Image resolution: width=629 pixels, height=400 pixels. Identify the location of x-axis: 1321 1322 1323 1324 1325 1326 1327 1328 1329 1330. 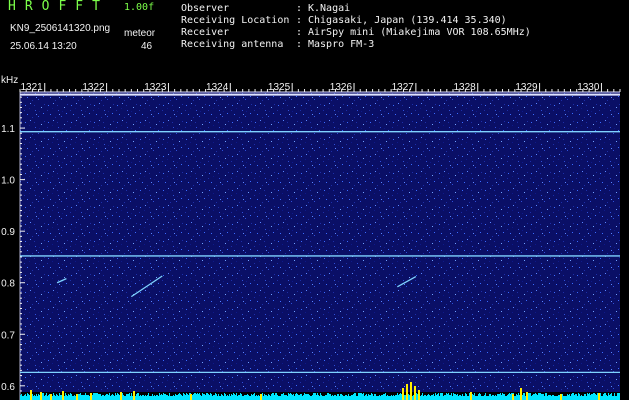
(320, 87).